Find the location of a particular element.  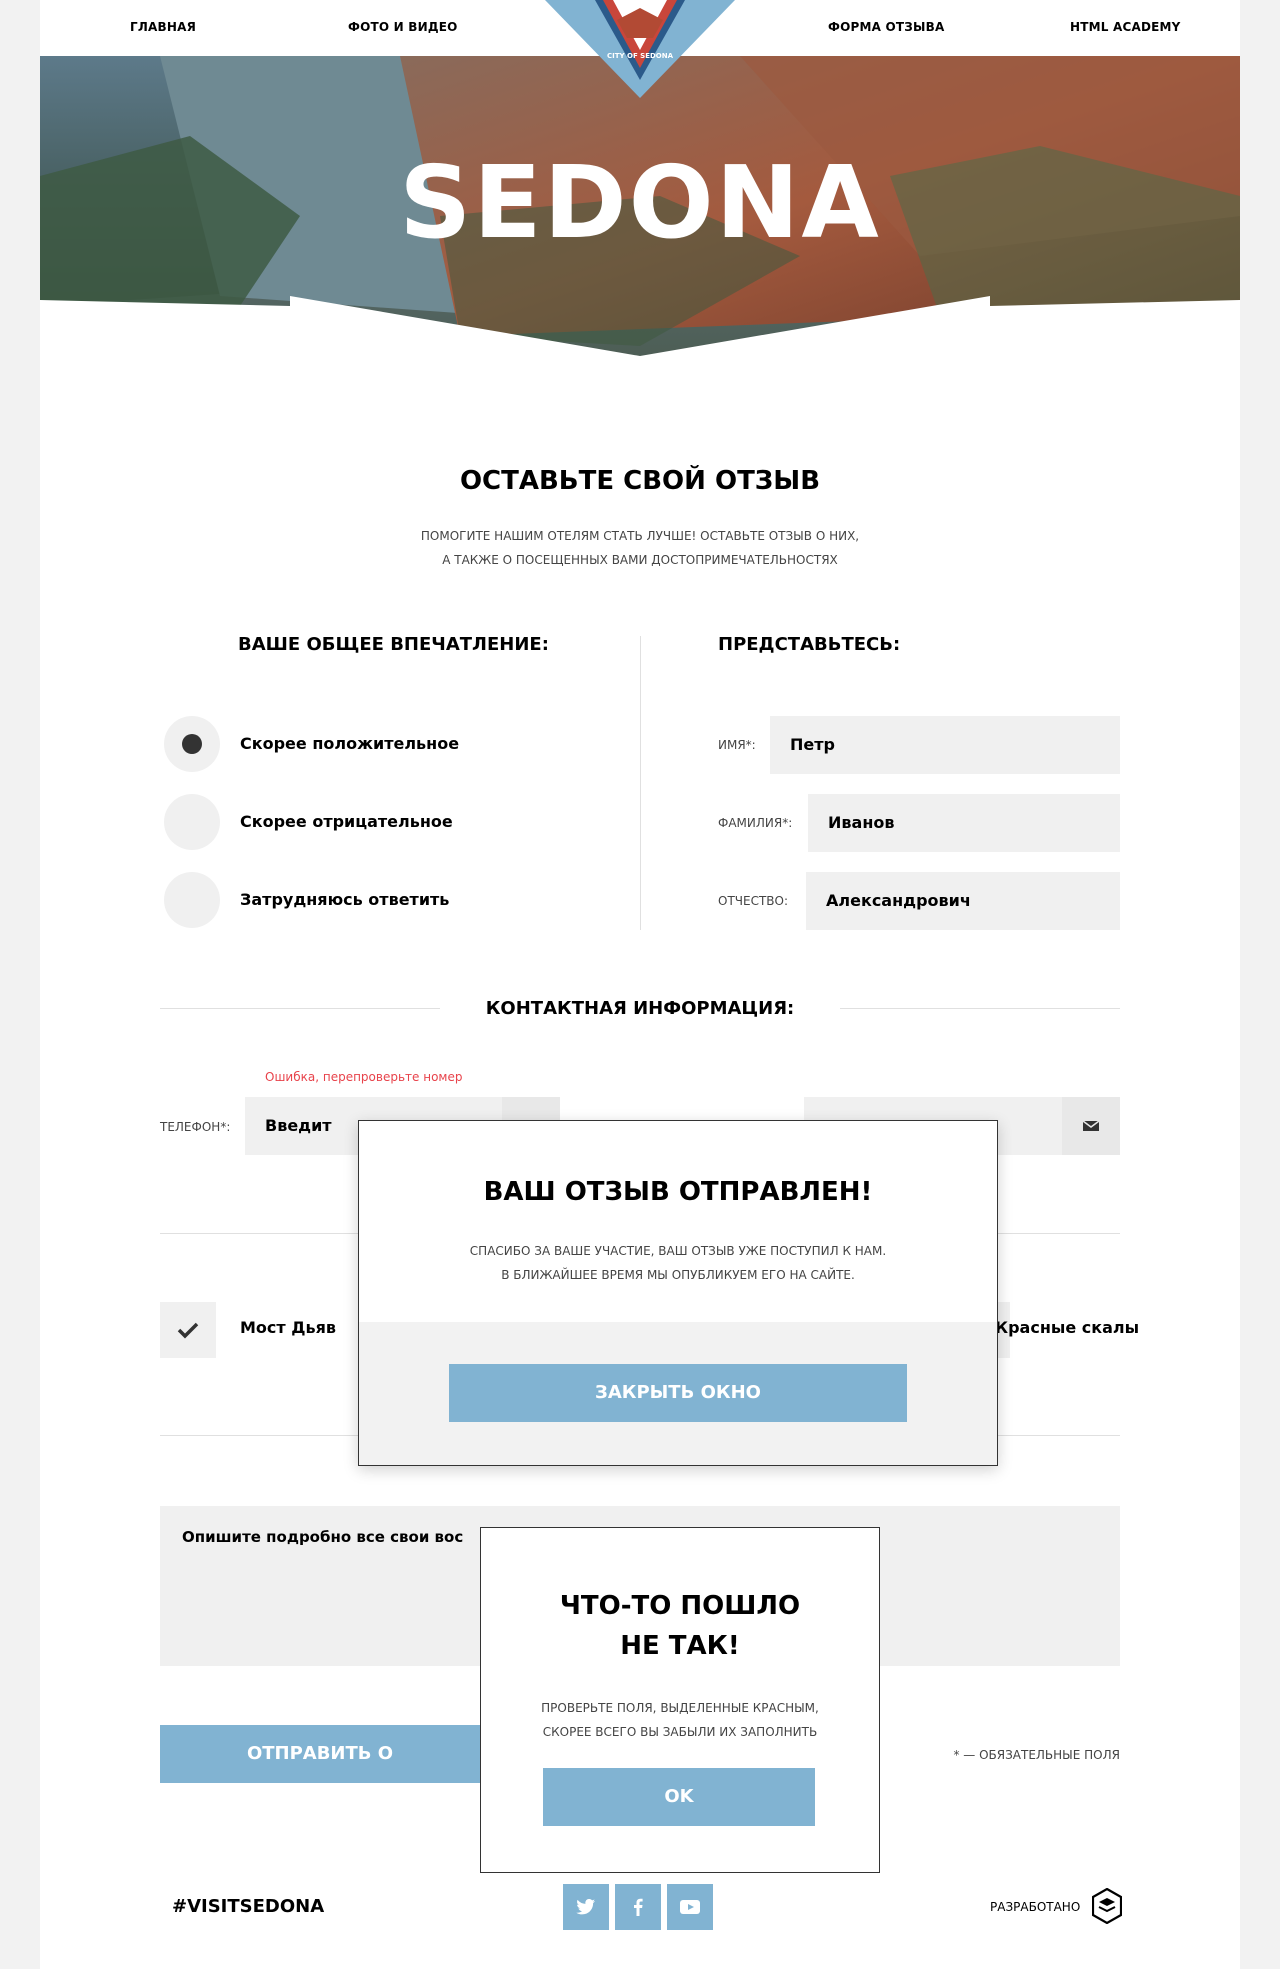

radio-positive is located at coordinates (192, 744).